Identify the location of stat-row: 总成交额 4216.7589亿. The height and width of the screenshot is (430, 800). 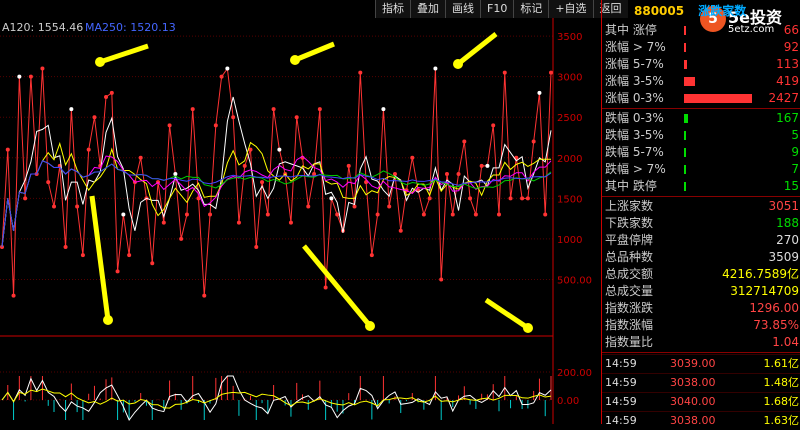
(701, 274).